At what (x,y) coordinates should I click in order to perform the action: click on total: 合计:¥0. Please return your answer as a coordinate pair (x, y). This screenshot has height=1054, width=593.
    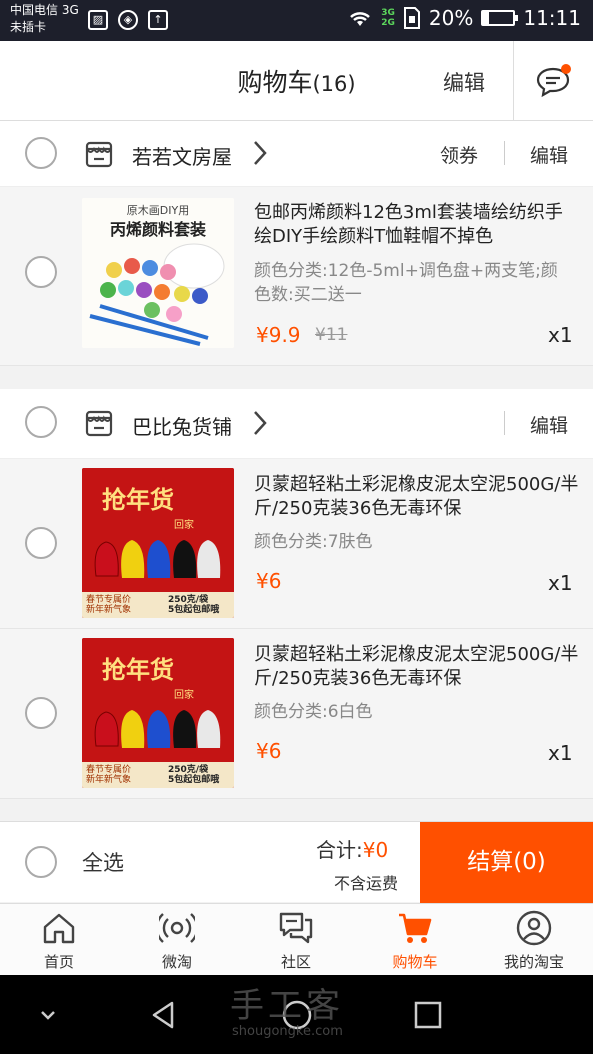
    Looking at the image, I should click on (352, 848).